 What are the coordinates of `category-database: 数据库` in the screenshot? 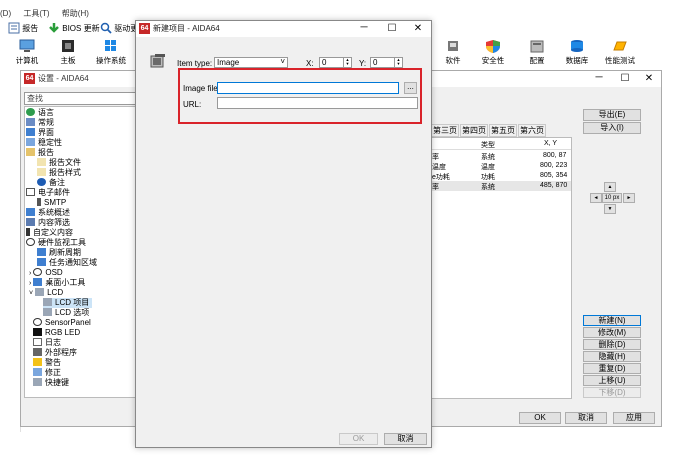 It's located at (577, 52).